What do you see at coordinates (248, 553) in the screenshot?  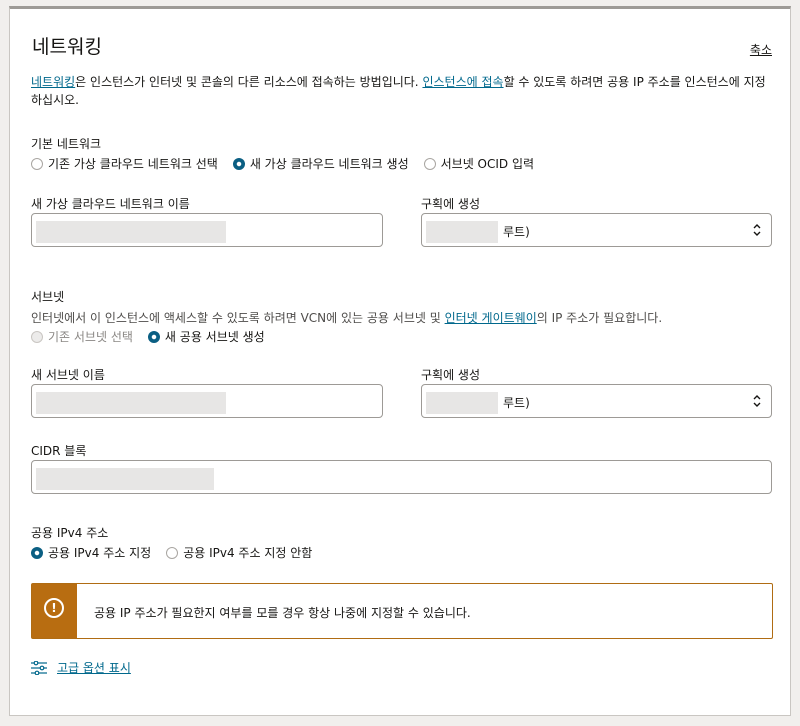 I see `radio-label: 공용 IPv4 주소 지정 안함` at bounding box center [248, 553].